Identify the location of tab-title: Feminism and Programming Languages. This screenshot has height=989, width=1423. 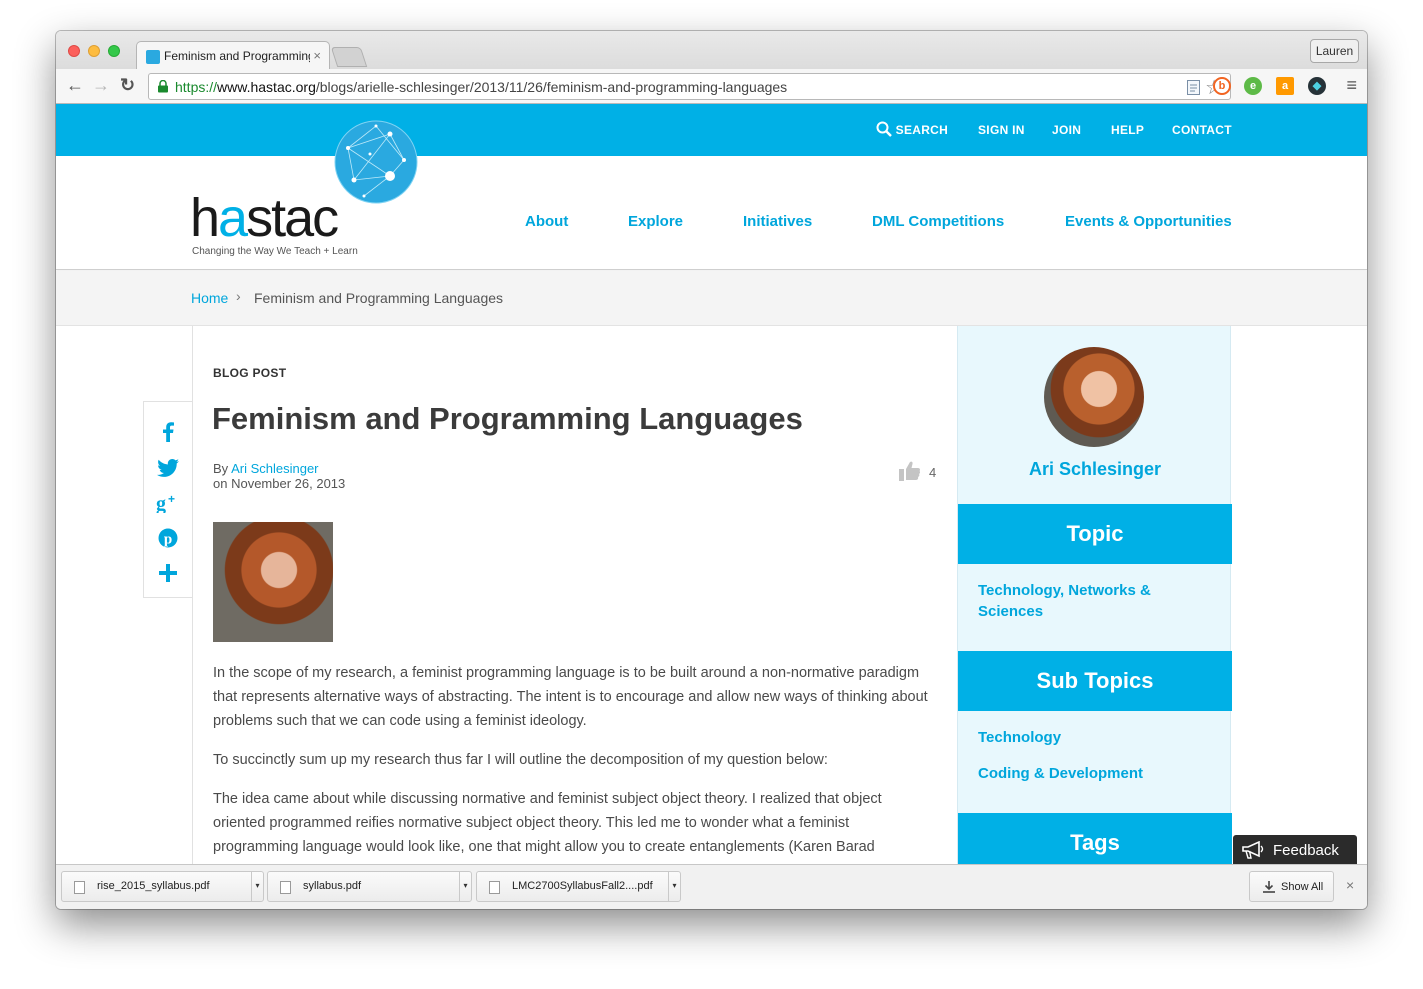
(237, 56).